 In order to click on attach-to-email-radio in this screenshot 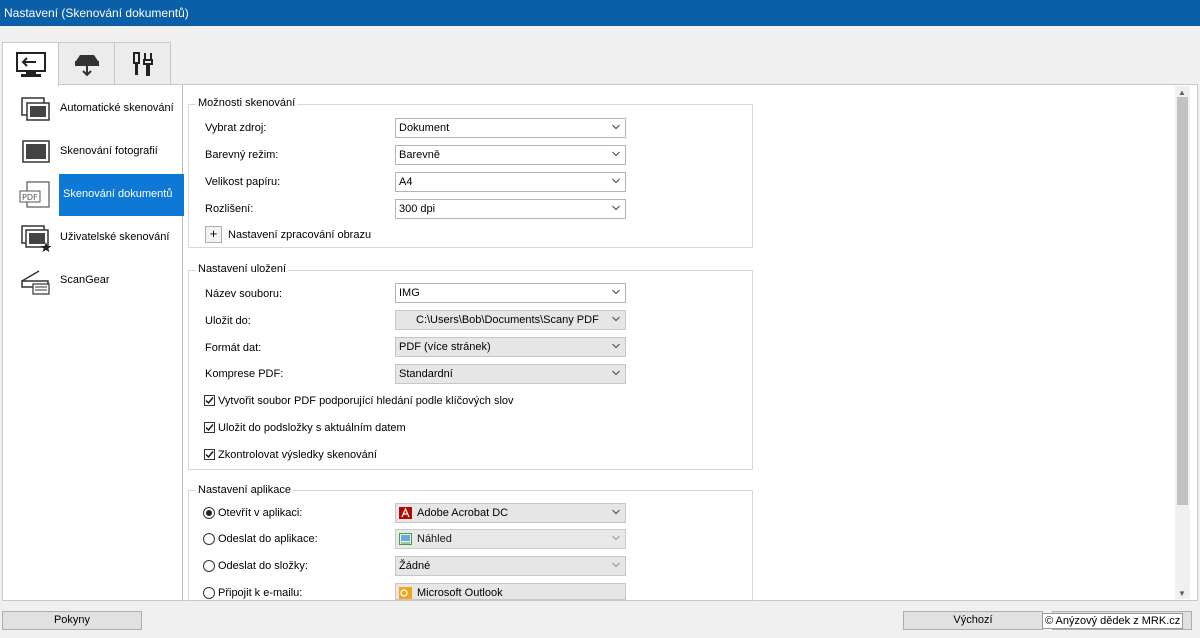, I will do `click(209, 593)`.